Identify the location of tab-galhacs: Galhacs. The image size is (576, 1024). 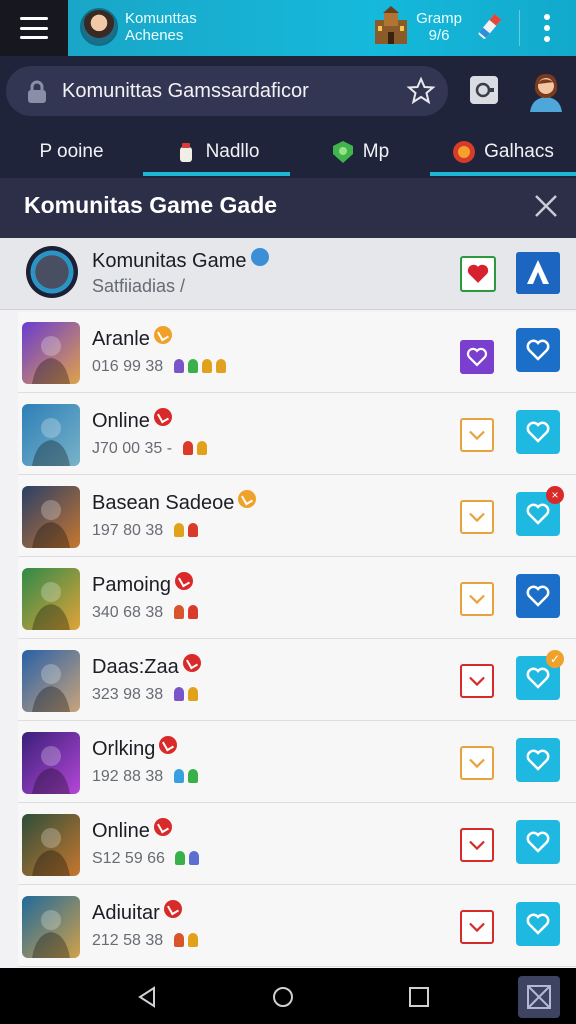
(503, 152).